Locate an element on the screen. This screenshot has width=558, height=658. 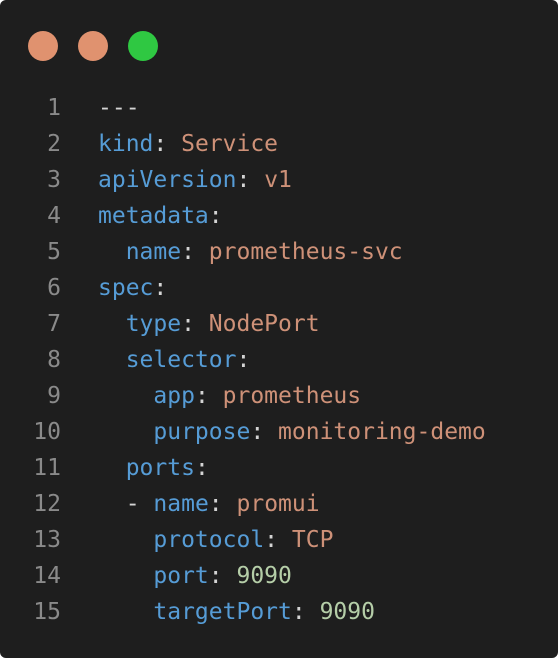
line-number: 11 is located at coordinates (47, 468).